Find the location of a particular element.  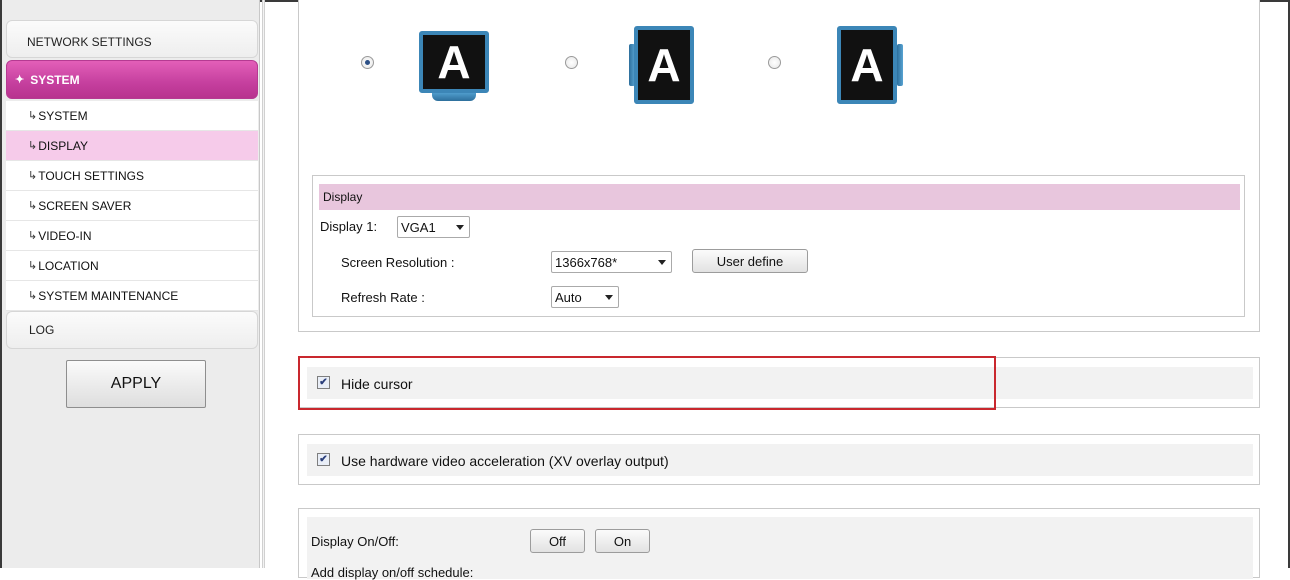

resolution-label: Screen Resolution : is located at coordinates (398, 262).